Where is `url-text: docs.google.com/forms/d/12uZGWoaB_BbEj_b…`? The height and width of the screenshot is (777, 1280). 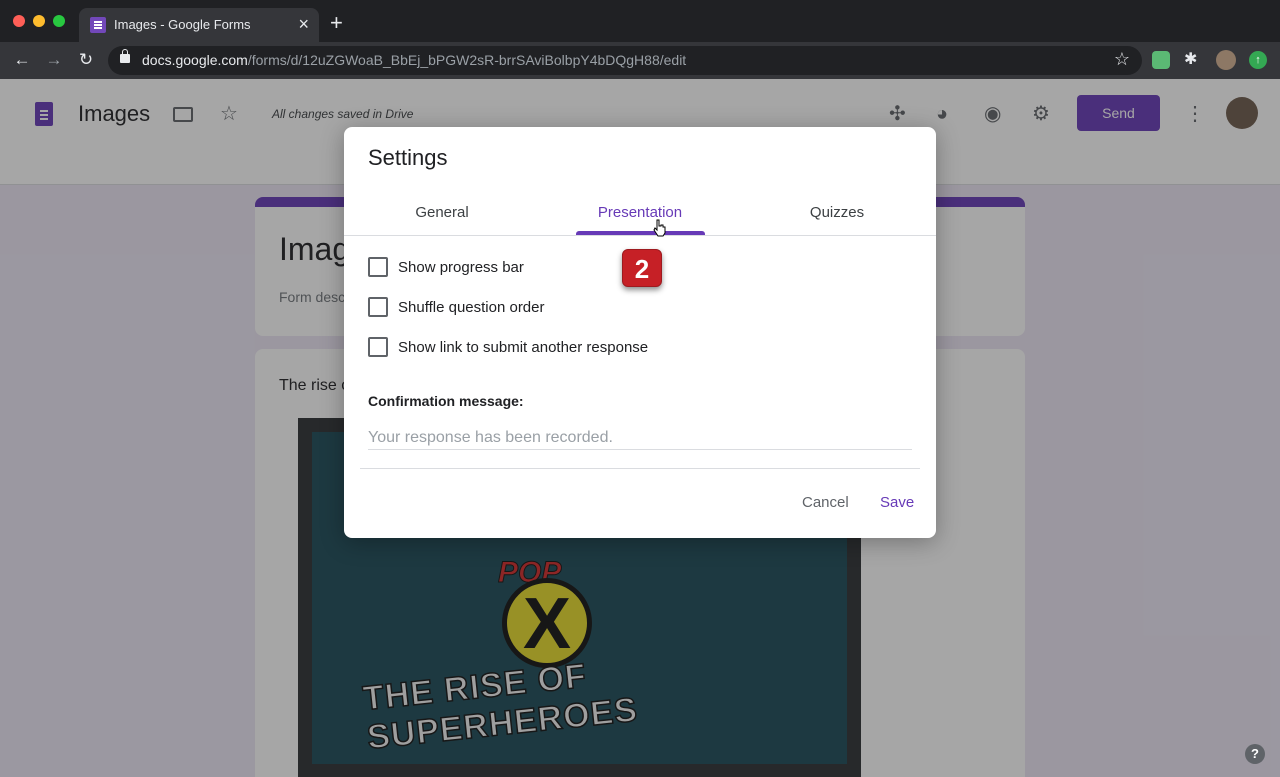
url-text: docs.google.com/forms/d/12uZGWoaB_BbEj_b… is located at coordinates (414, 60).